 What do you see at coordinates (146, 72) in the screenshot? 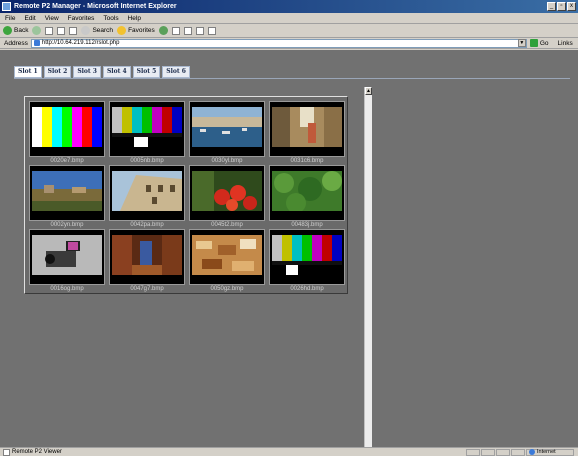
I see `tab-slot-5: Slot 5` at bounding box center [146, 72].